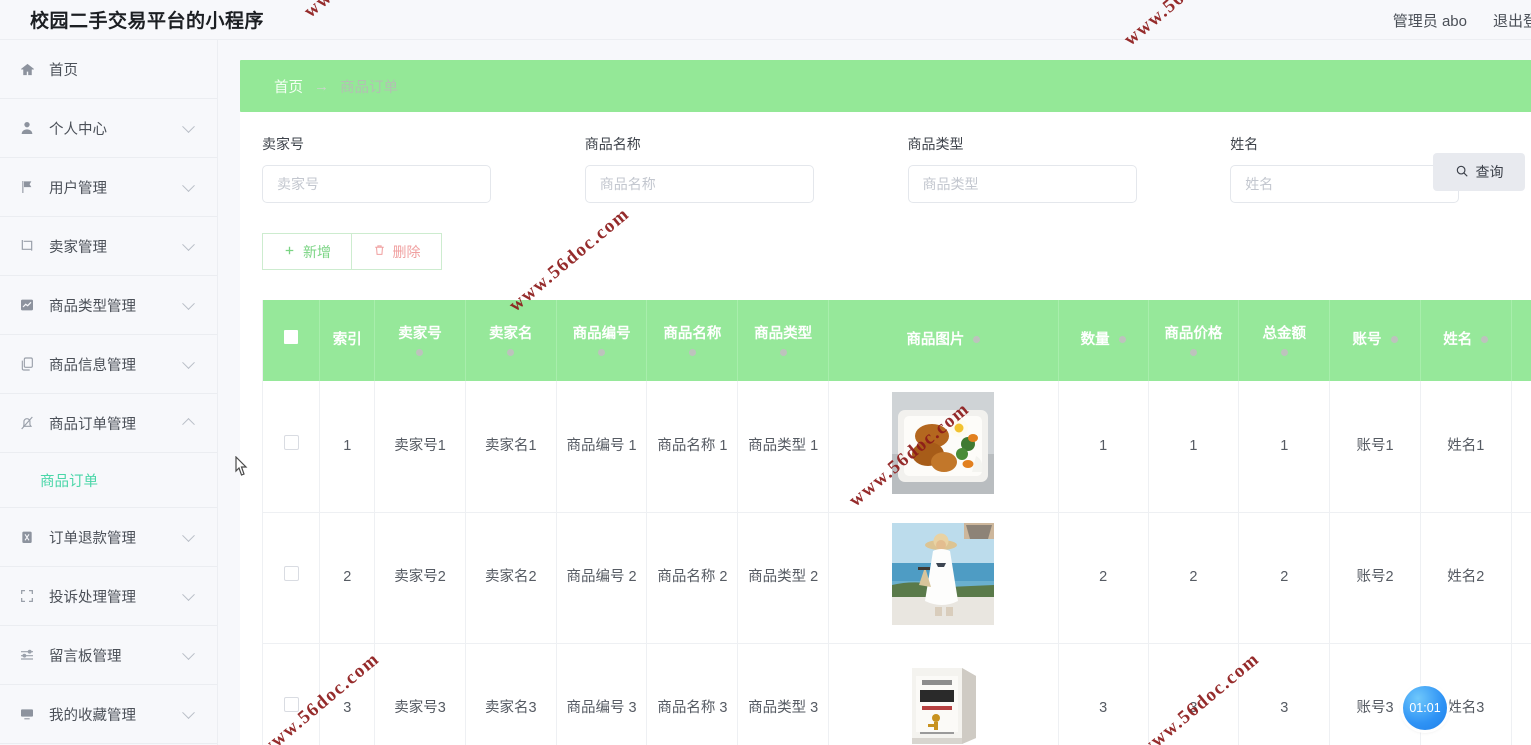 This screenshot has width=1531, height=745. I want to click on table-header-product-type: 商品类型, so click(783, 340).